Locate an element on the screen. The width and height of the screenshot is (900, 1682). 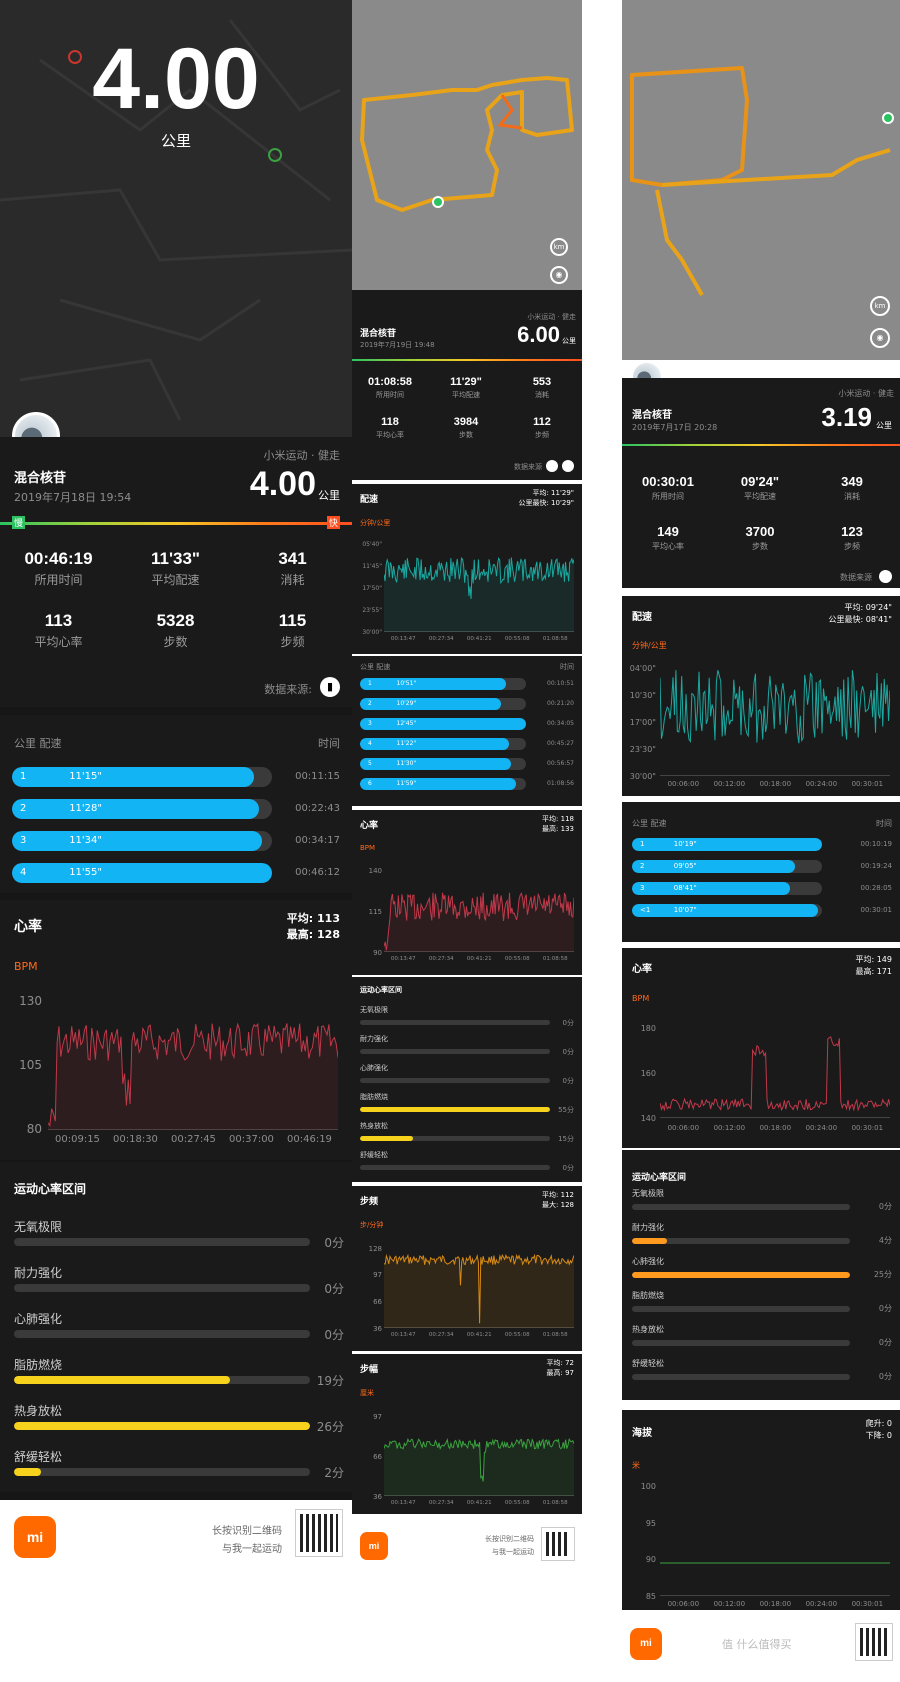
x-tick-label: 00:13:47 is located at coordinates (403, 959).